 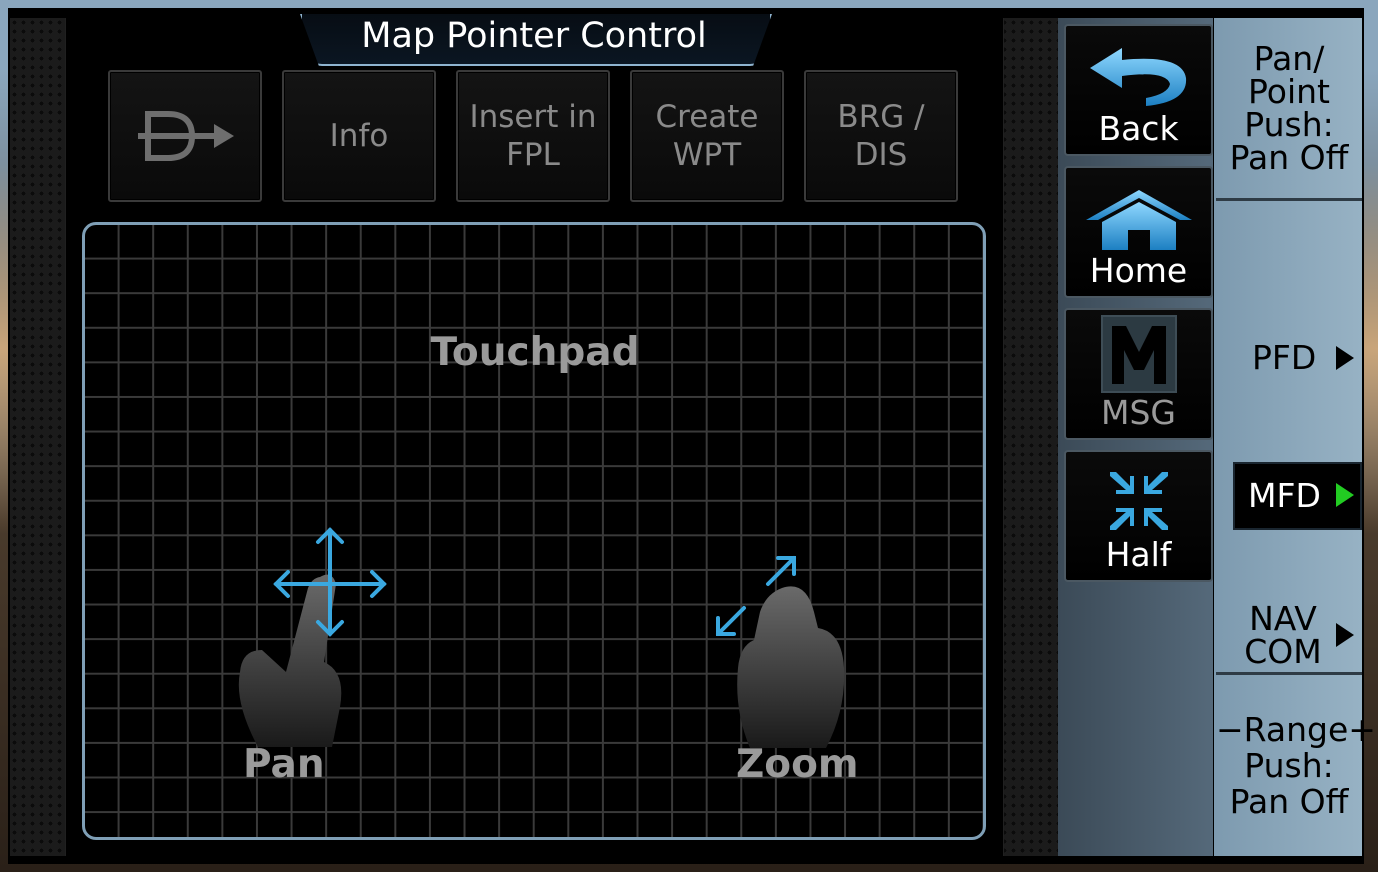 I want to click on nav-com-arrow-icon, so click(x=1345, y=635).